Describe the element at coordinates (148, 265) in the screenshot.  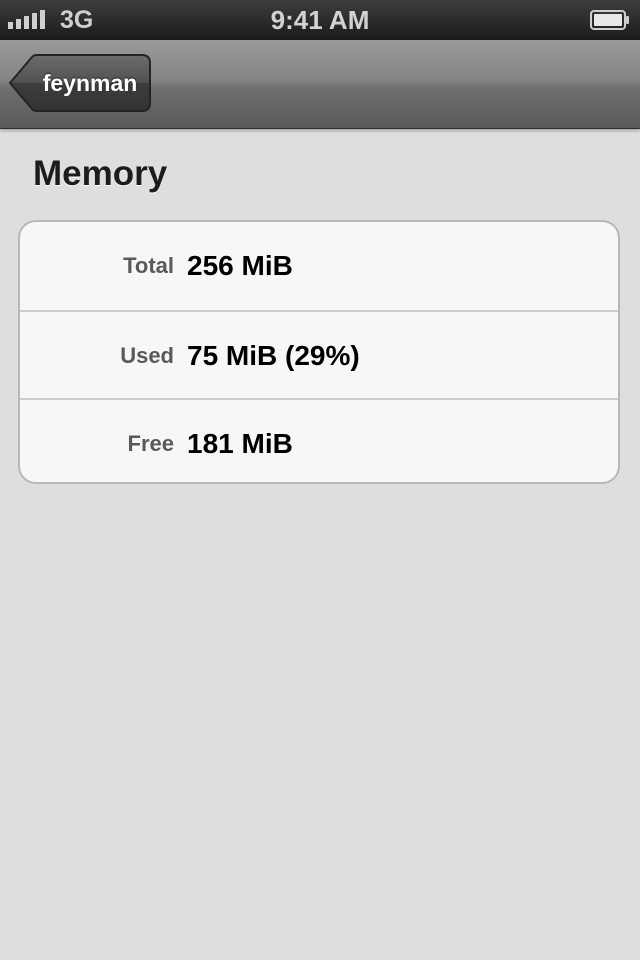
I see `row-key: Total` at that location.